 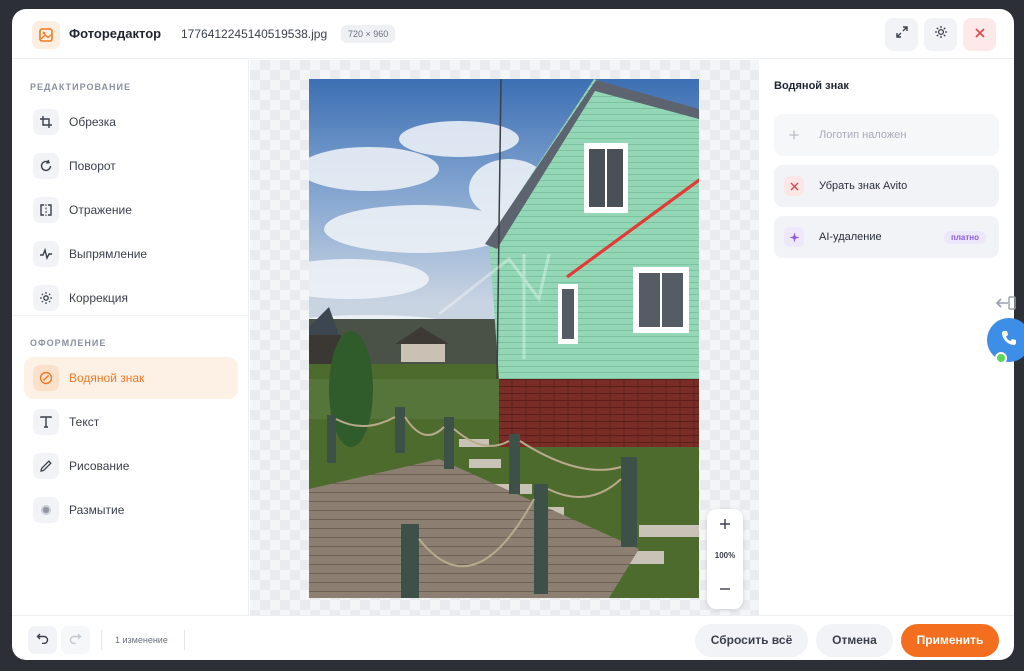 What do you see at coordinates (68, 343) in the screenshot?
I see `section-design-label: ОФОРМЛЕНИЕ` at bounding box center [68, 343].